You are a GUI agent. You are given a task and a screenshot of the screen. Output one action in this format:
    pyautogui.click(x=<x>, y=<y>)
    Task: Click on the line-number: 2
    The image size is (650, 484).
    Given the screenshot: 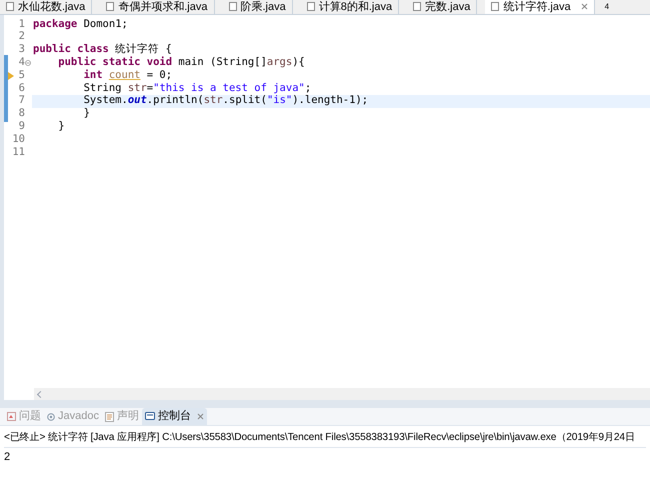 What is the action you would take?
    pyautogui.click(x=21, y=36)
    